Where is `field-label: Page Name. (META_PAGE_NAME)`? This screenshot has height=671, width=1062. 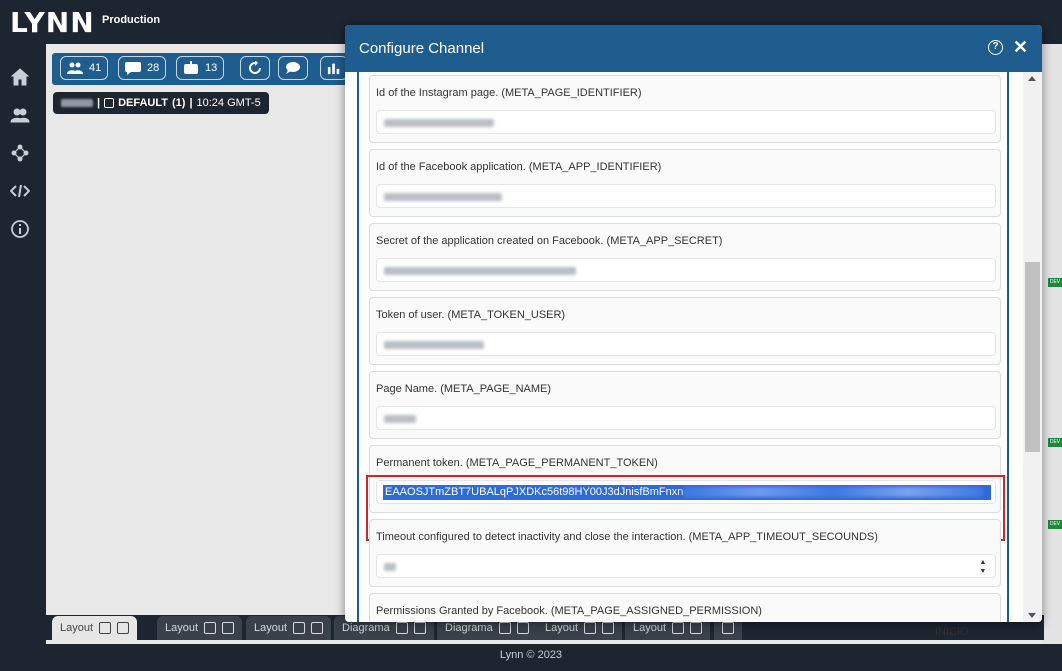 field-label: Page Name. (META_PAGE_NAME) is located at coordinates (464, 389).